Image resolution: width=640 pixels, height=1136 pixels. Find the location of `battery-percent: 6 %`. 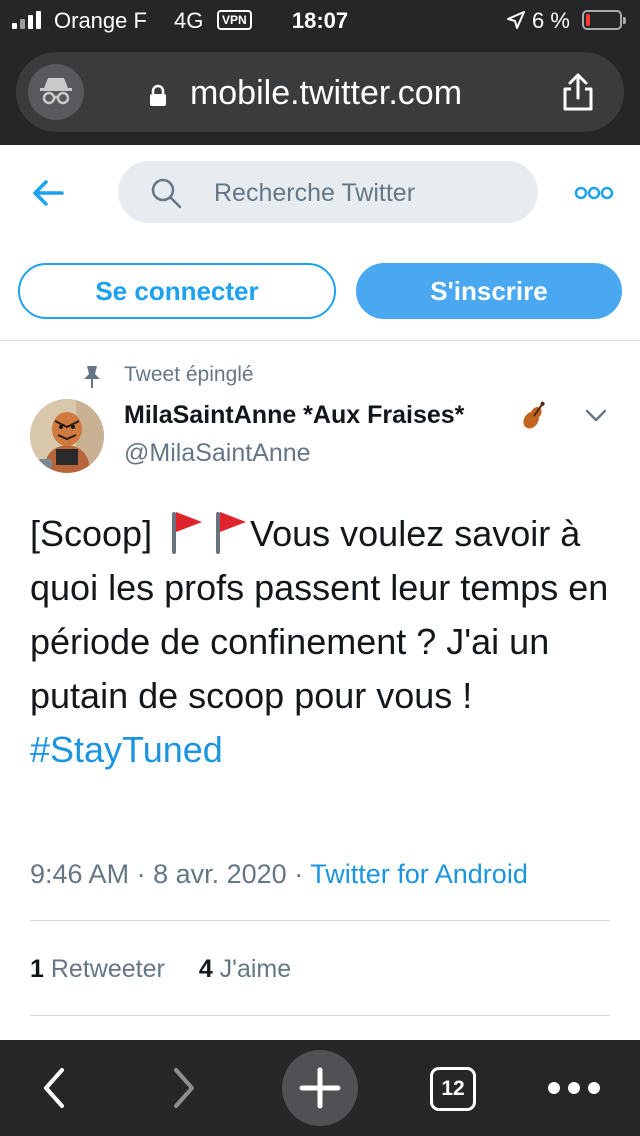

battery-percent: 6 % is located at coordinates (551, 20).